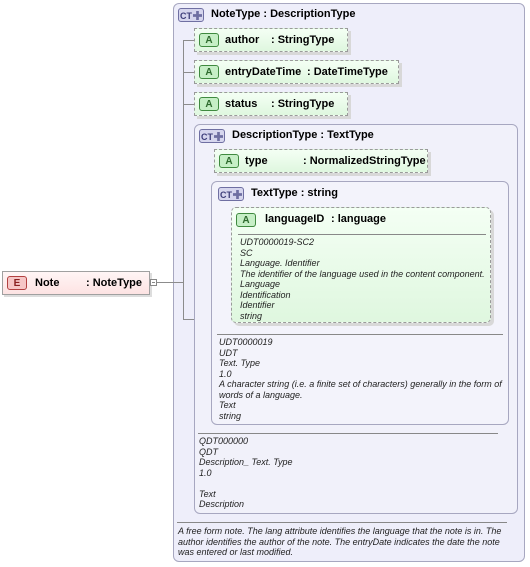 This screenshot has height=567, width=530. Describe the element at coordinates (47, 283) in the screenshot. I see `element-name: Note` at that location.